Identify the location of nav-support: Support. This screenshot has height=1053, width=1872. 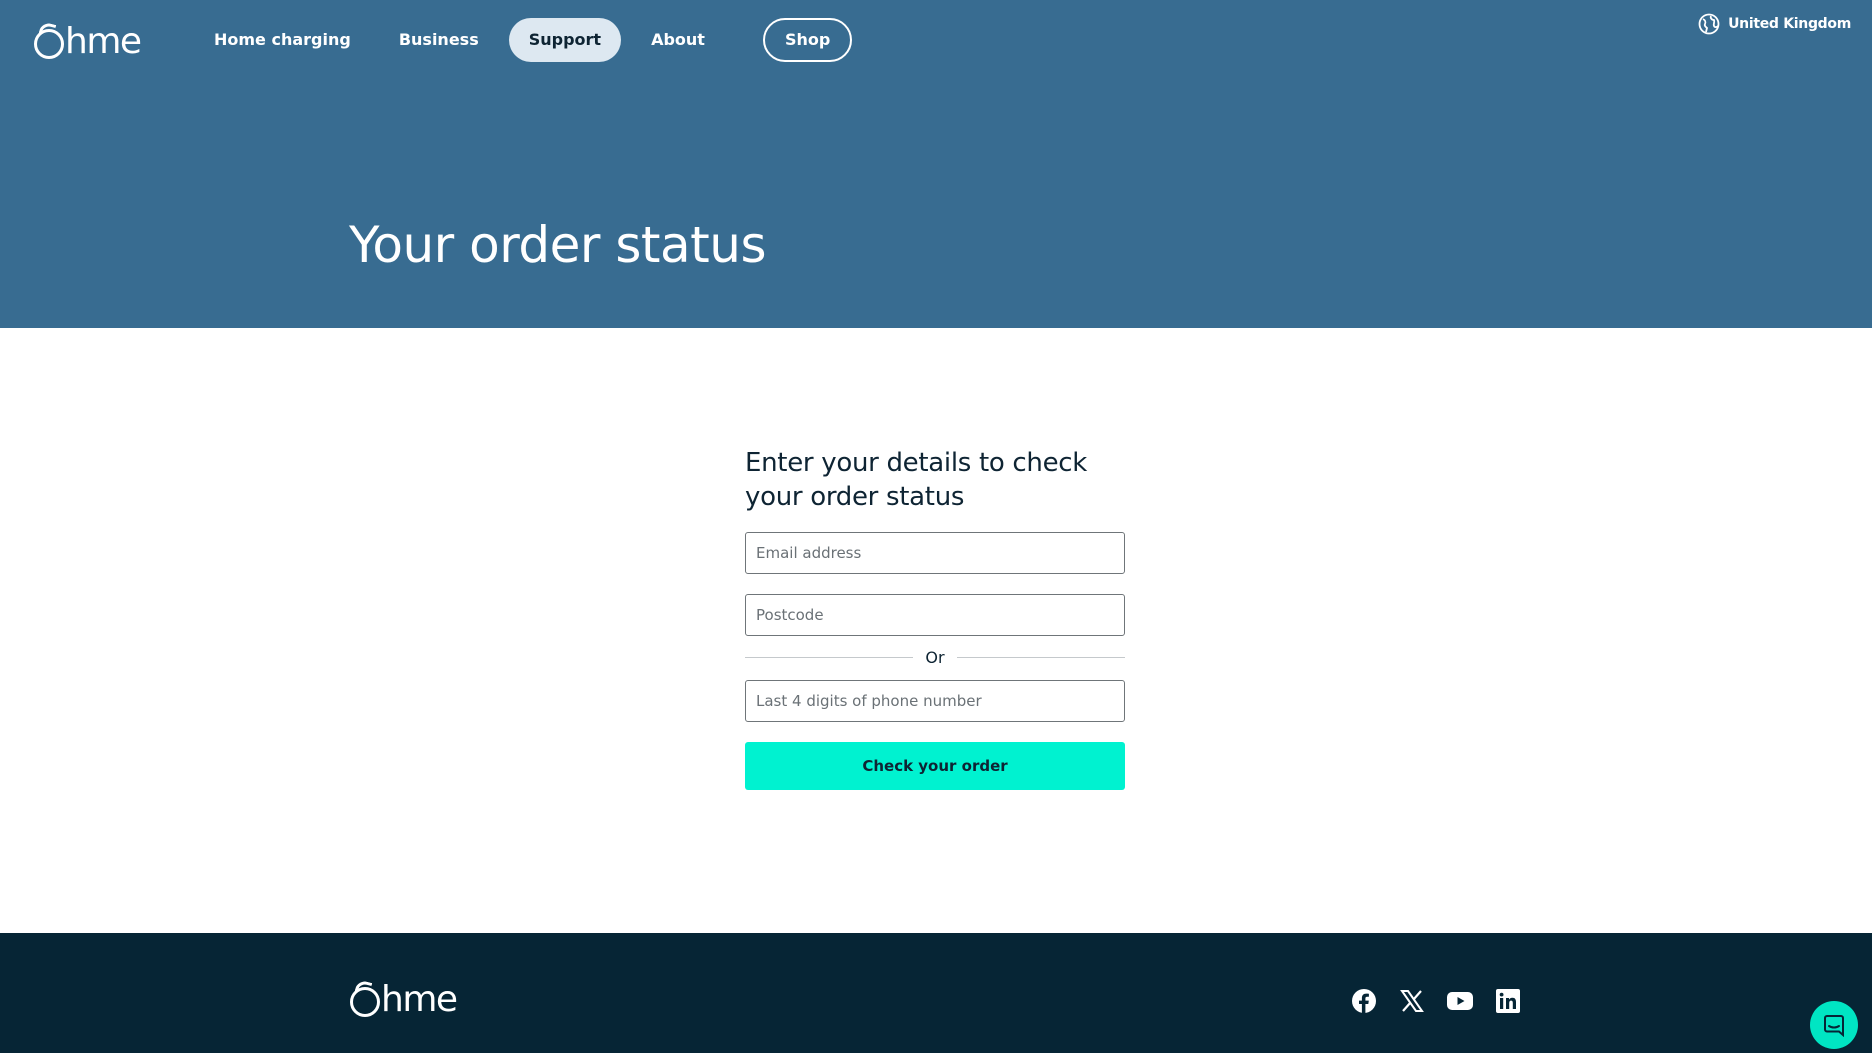
(565, 40).